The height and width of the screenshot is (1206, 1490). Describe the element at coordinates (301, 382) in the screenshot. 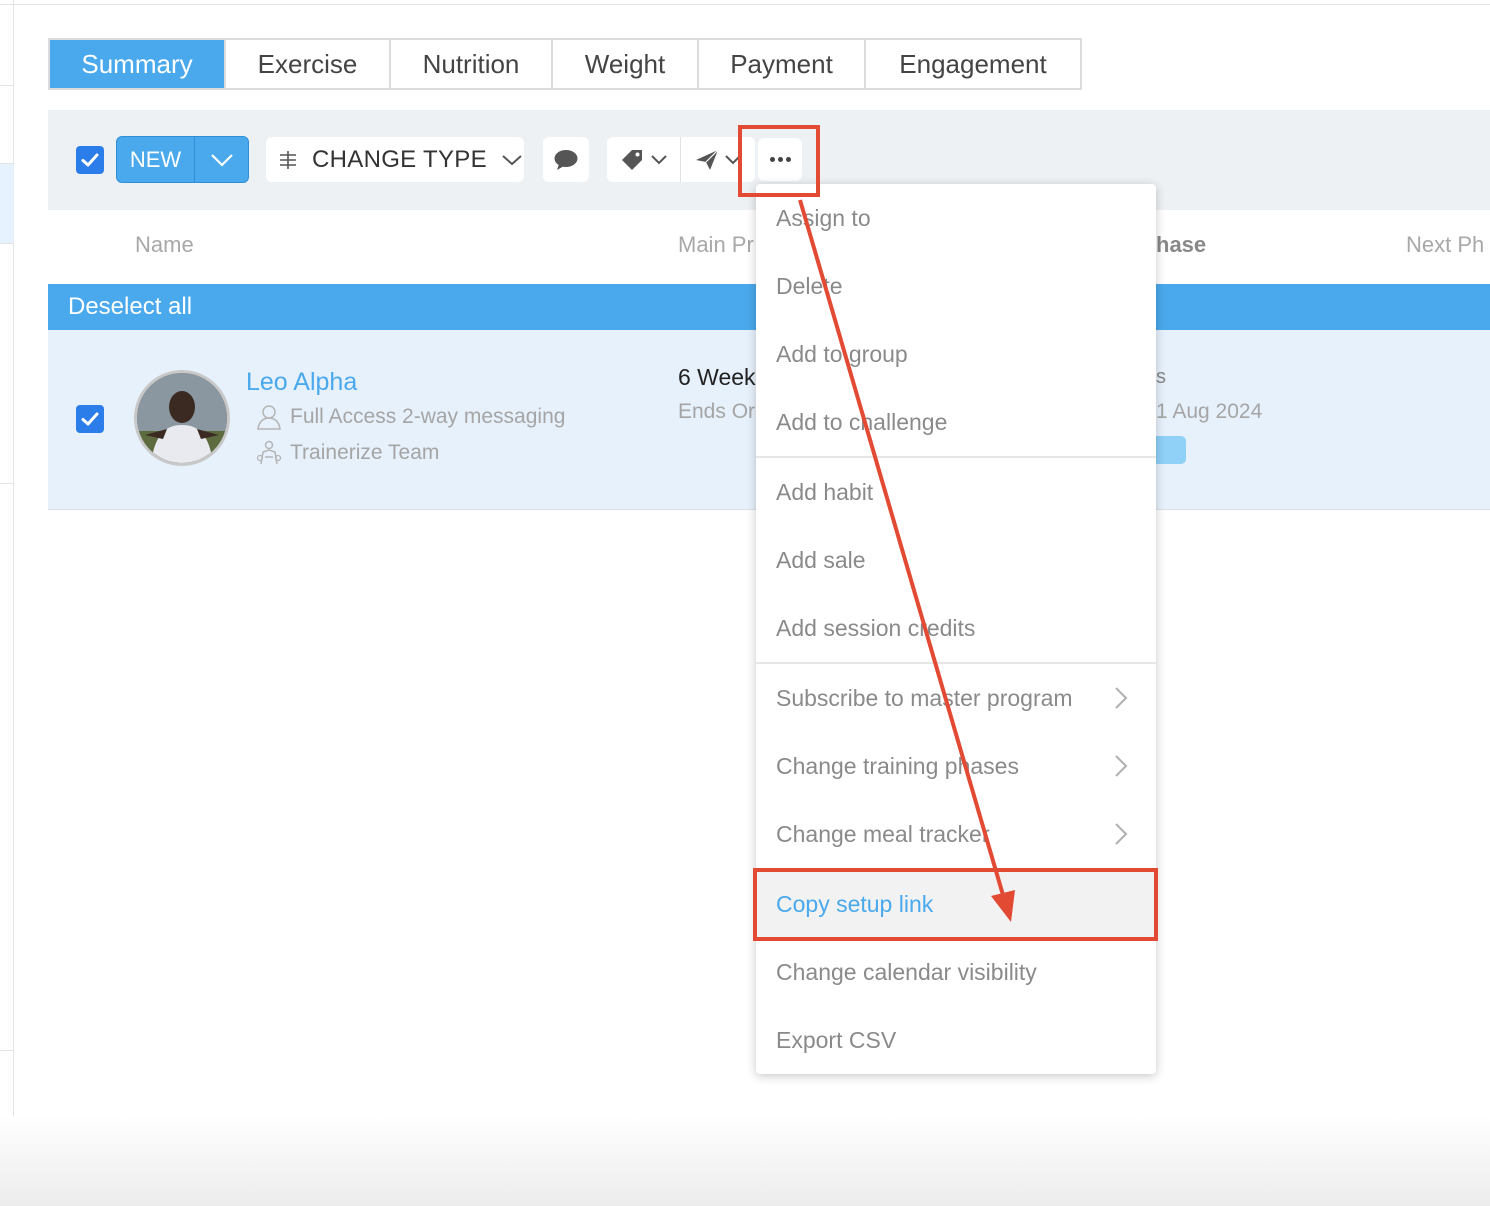

I see `client-name-link: Leo Alpha` at that location.